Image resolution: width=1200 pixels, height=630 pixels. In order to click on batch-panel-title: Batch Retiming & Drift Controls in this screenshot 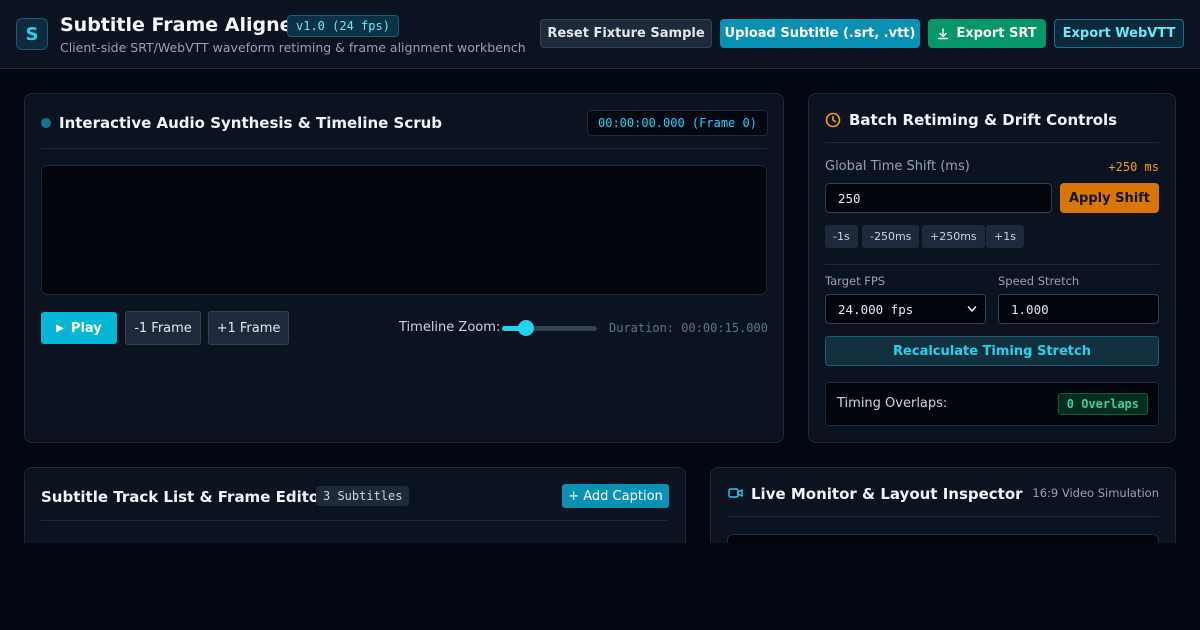, I will do `click(983, 120)`.